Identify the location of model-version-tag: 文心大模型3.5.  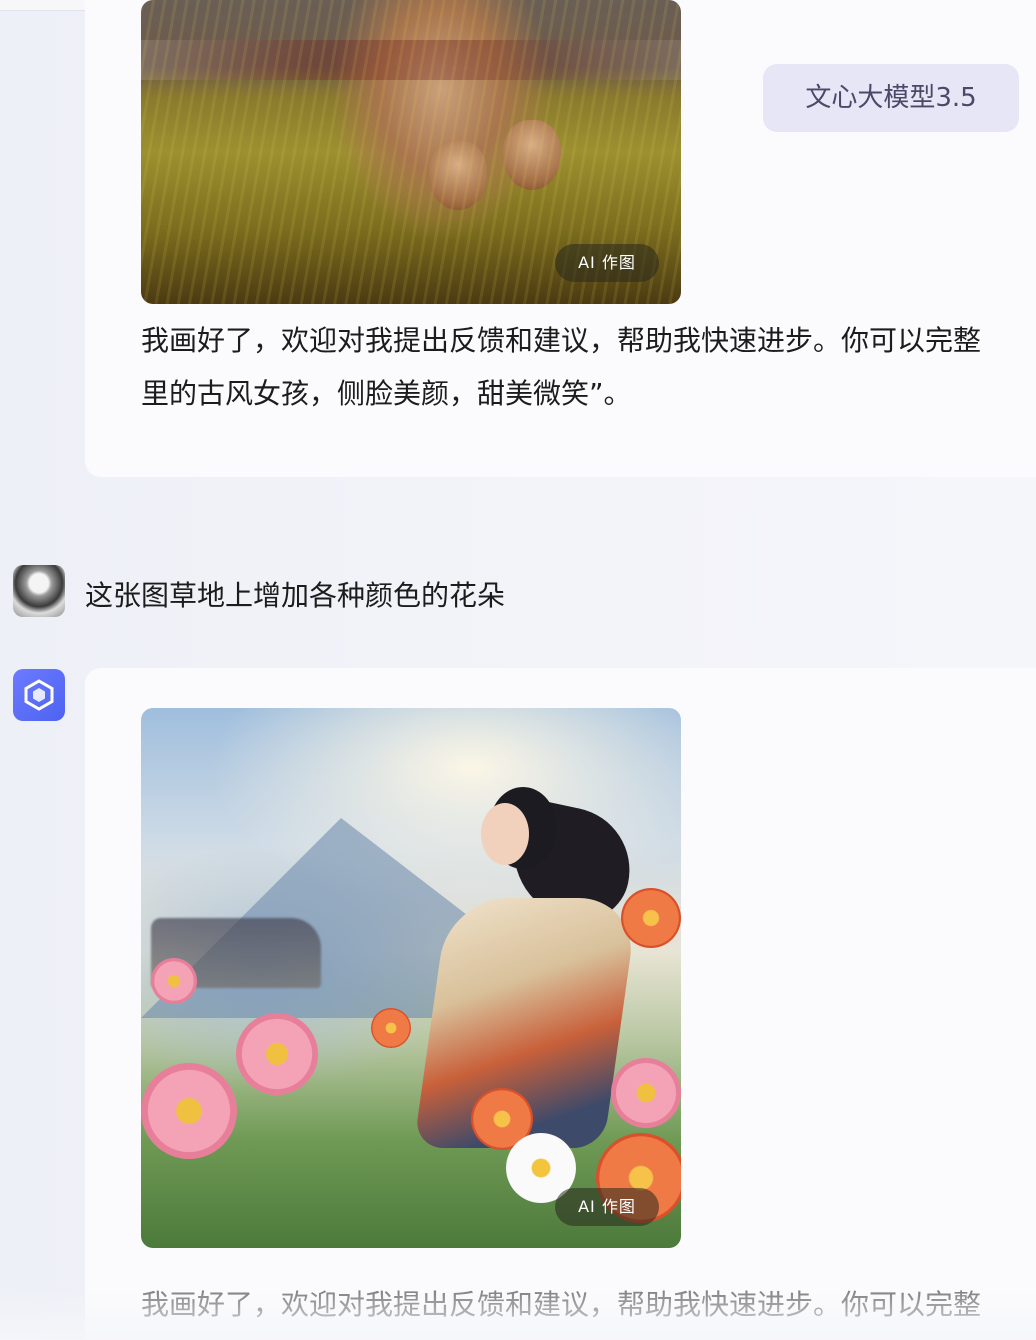
(891, 98).